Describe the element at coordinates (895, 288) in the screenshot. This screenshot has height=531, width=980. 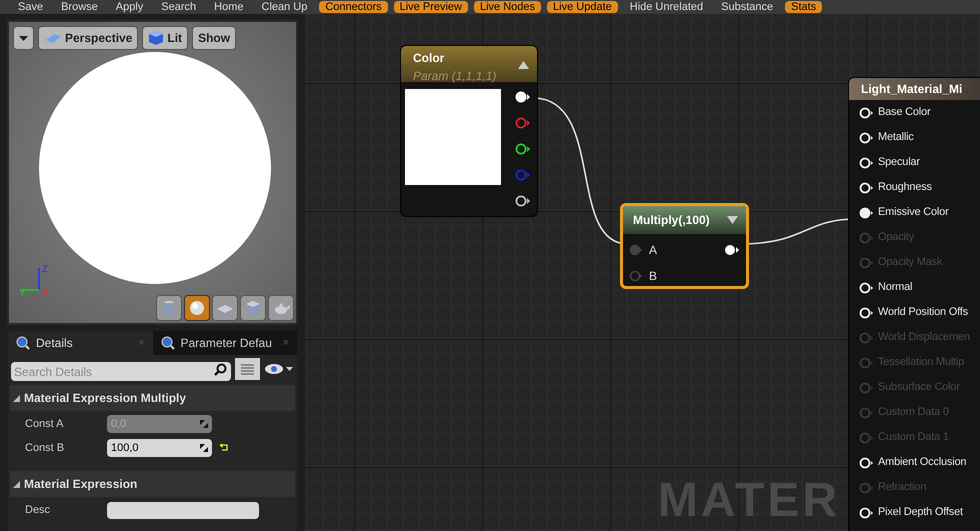
I see `pin-label: Normal` at that location.